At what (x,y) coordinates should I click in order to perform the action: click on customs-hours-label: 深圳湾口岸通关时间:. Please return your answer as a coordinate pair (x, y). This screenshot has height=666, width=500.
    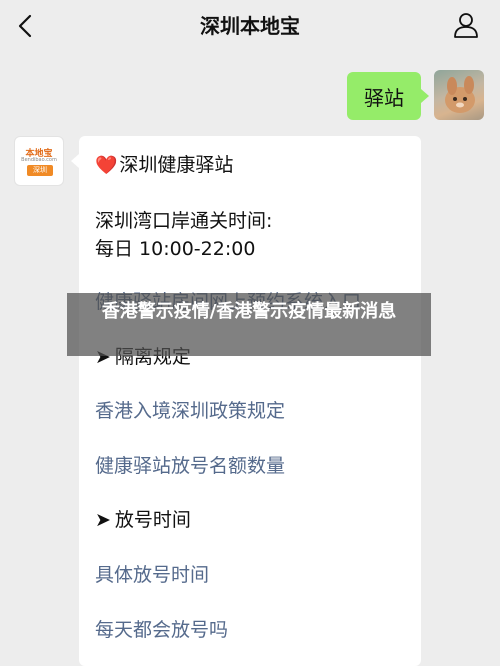
    Looking at the image, I should click on (184, 221).